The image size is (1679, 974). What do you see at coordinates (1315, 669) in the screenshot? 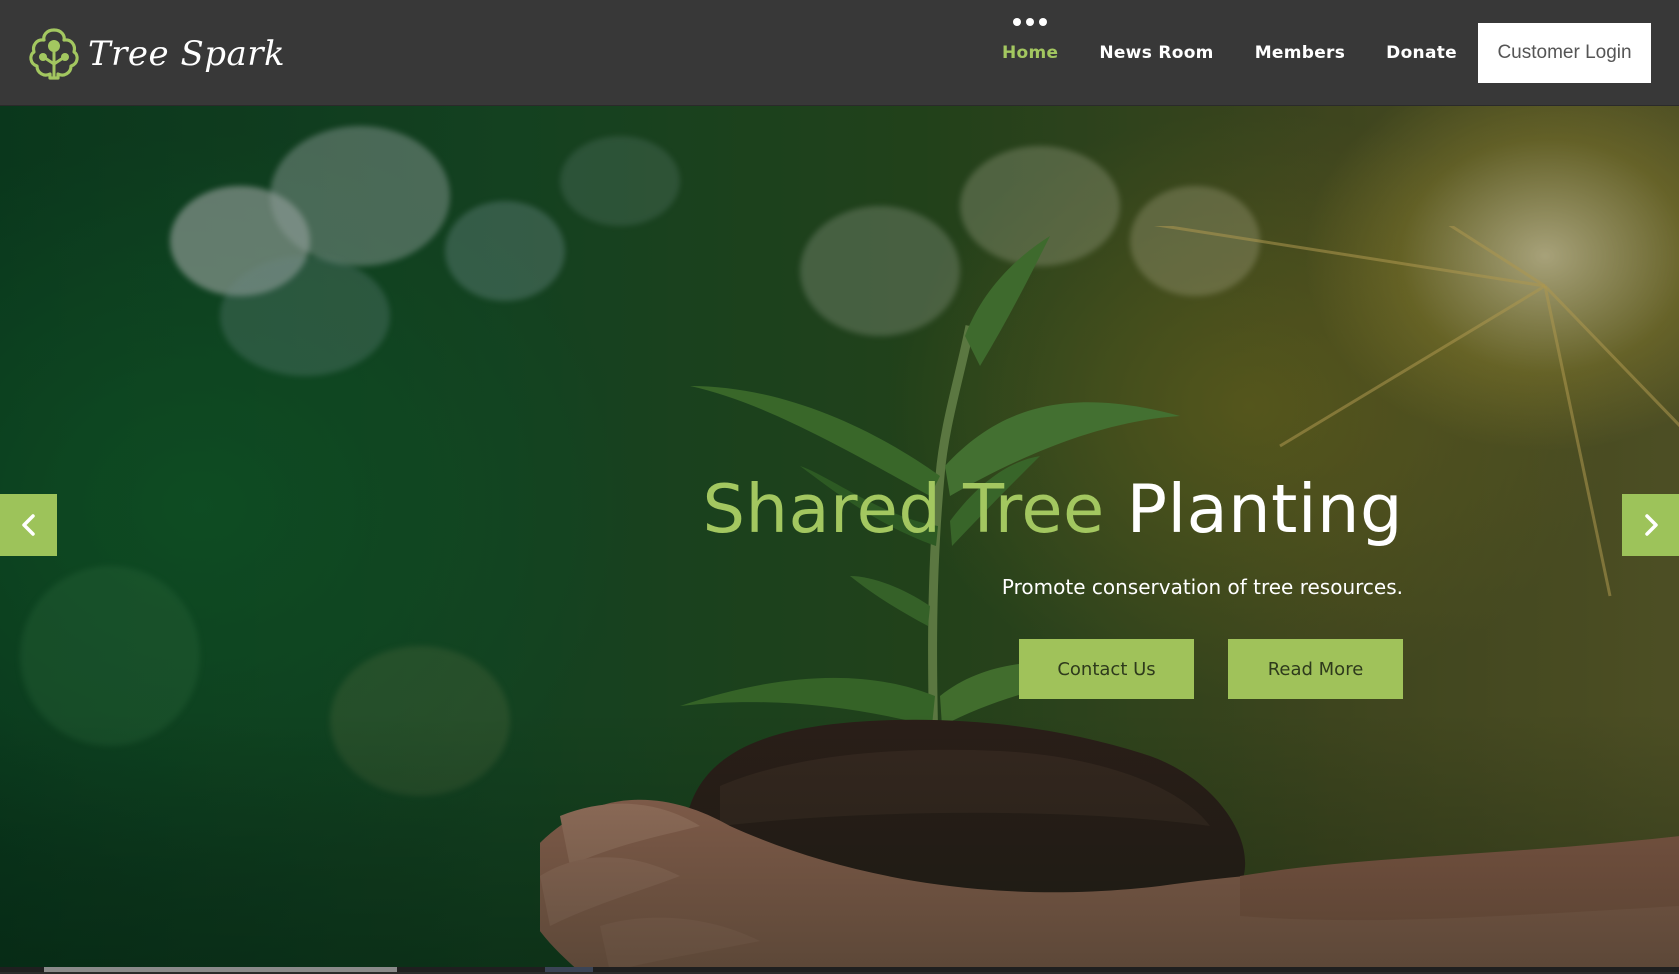
I see `read-more-button: Read More` at bounding box center [1315, 669].